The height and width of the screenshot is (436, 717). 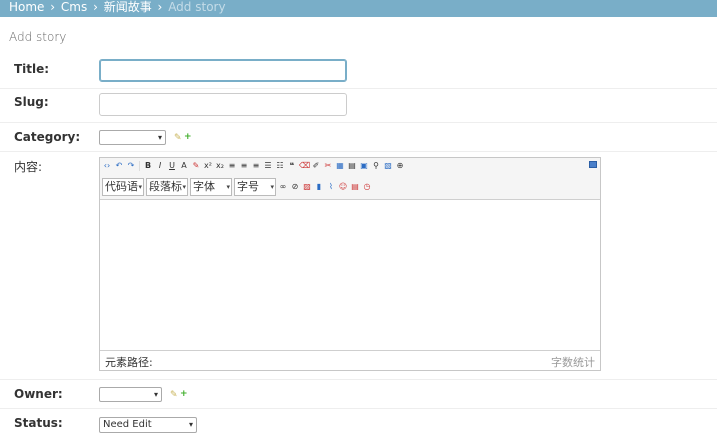 What do you see at coordinates (283, 187) in the screenshot?
I see `link-icon: ∞` at bounding box center [283, 187].